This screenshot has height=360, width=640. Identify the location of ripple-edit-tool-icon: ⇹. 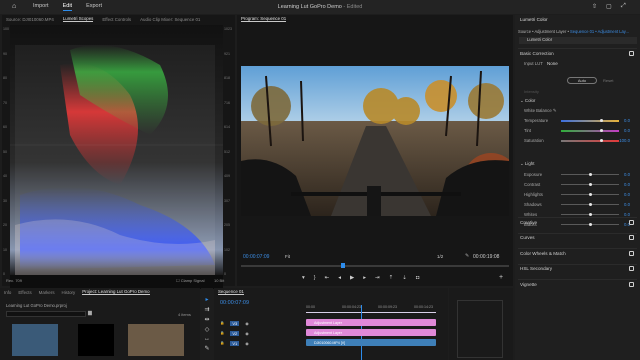
(206, 319).